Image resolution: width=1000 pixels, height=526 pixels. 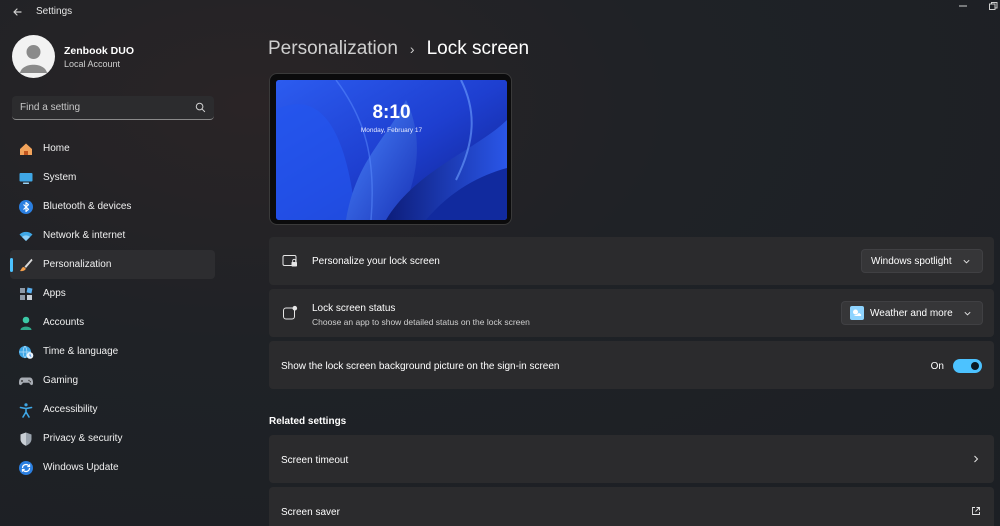 What do you see at coordinates (975, 366) in the screenshot?
I see `toggle-knob` at bounding box center [975, 366].